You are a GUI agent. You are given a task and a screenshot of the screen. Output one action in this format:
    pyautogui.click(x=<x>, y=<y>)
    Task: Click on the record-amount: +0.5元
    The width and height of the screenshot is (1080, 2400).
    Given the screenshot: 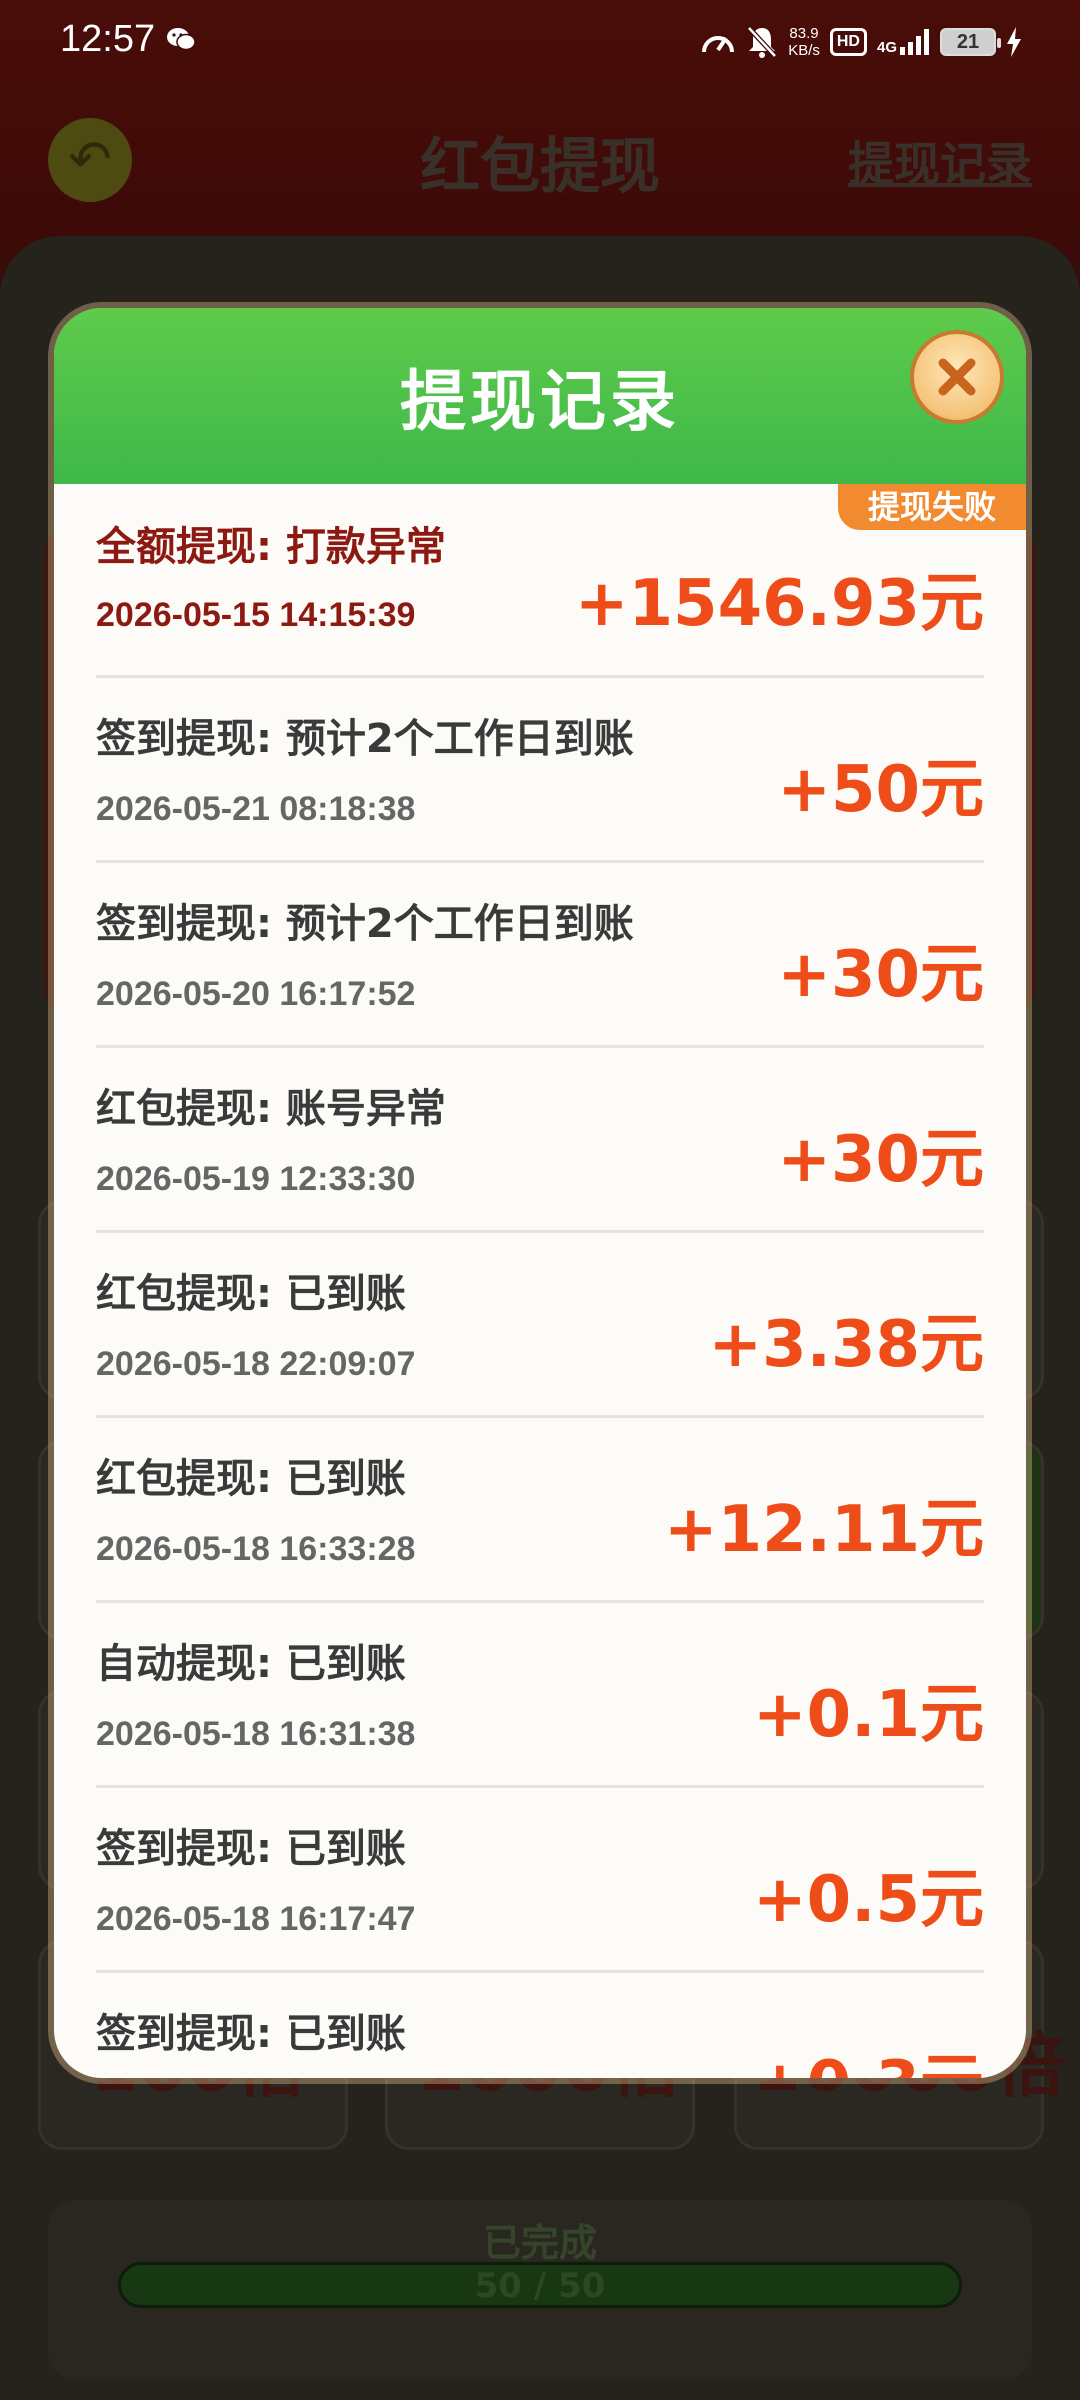 What is the action you would take?
    pyautogui.click(x=868, y=1900)
    